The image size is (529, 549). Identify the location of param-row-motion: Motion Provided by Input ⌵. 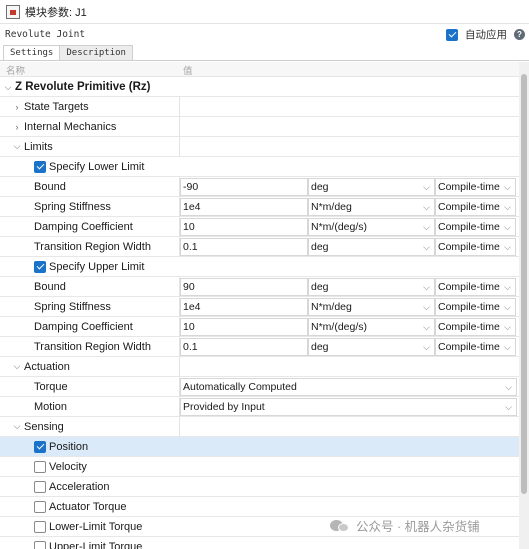
(259, 407).